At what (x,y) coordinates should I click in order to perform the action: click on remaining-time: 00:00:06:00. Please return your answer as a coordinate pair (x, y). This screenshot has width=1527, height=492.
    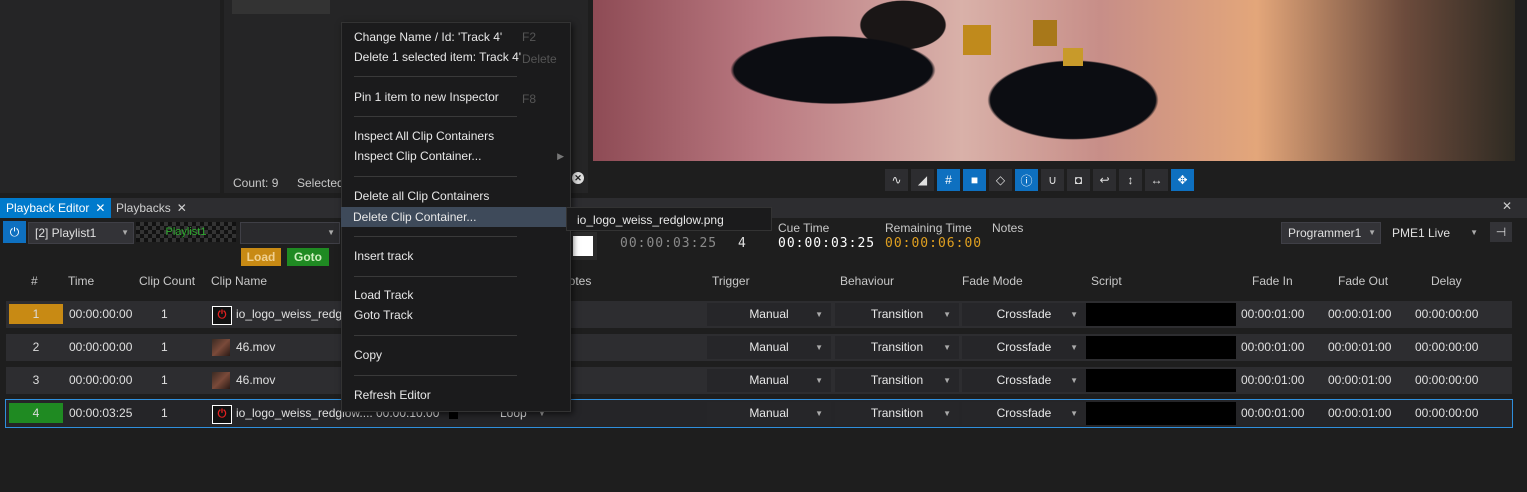
    Looking at the image, I should click on (934, 243).